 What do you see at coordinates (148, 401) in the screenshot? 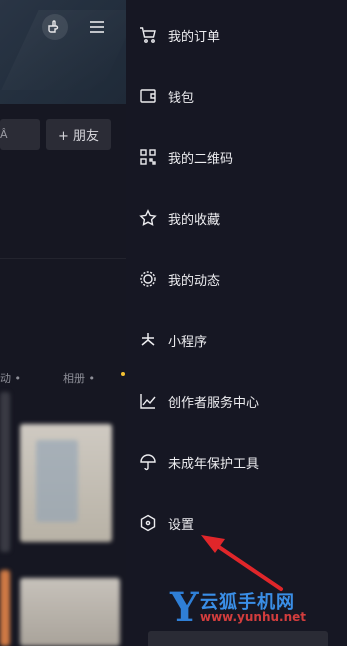
I see `chart-icon` at bounding box center [148, 401].